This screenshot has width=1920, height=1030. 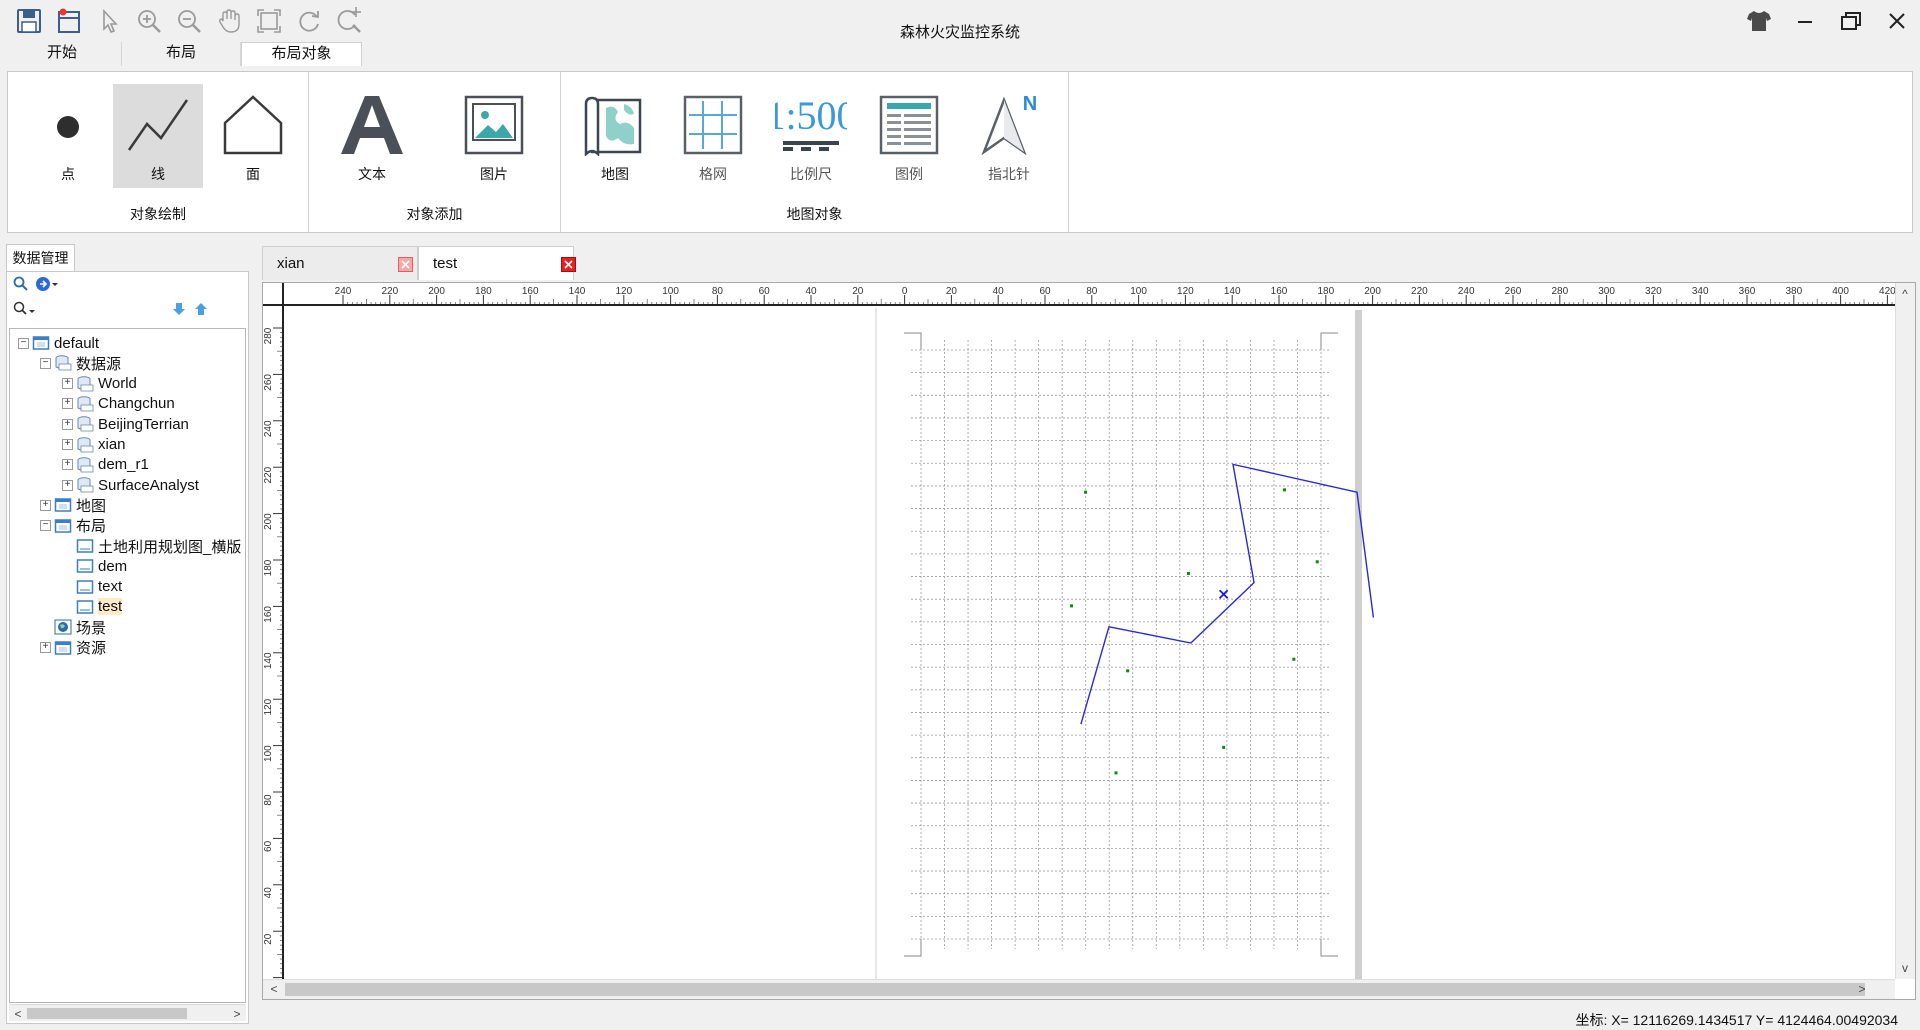 What do you see at coordinates (73, 505) in the screenshot?
I see `tree-item: + 地图` at bounding box center [73, 505].